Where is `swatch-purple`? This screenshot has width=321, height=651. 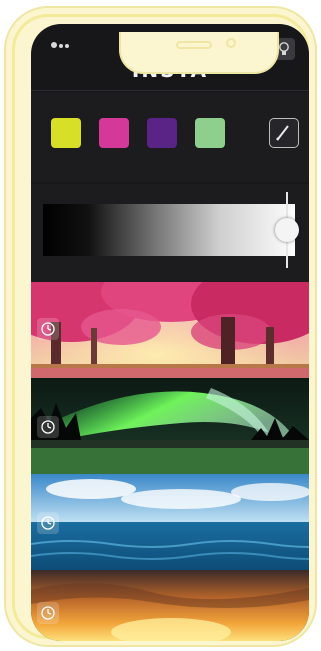 swatch-purple is located at coordinates (162, 133).